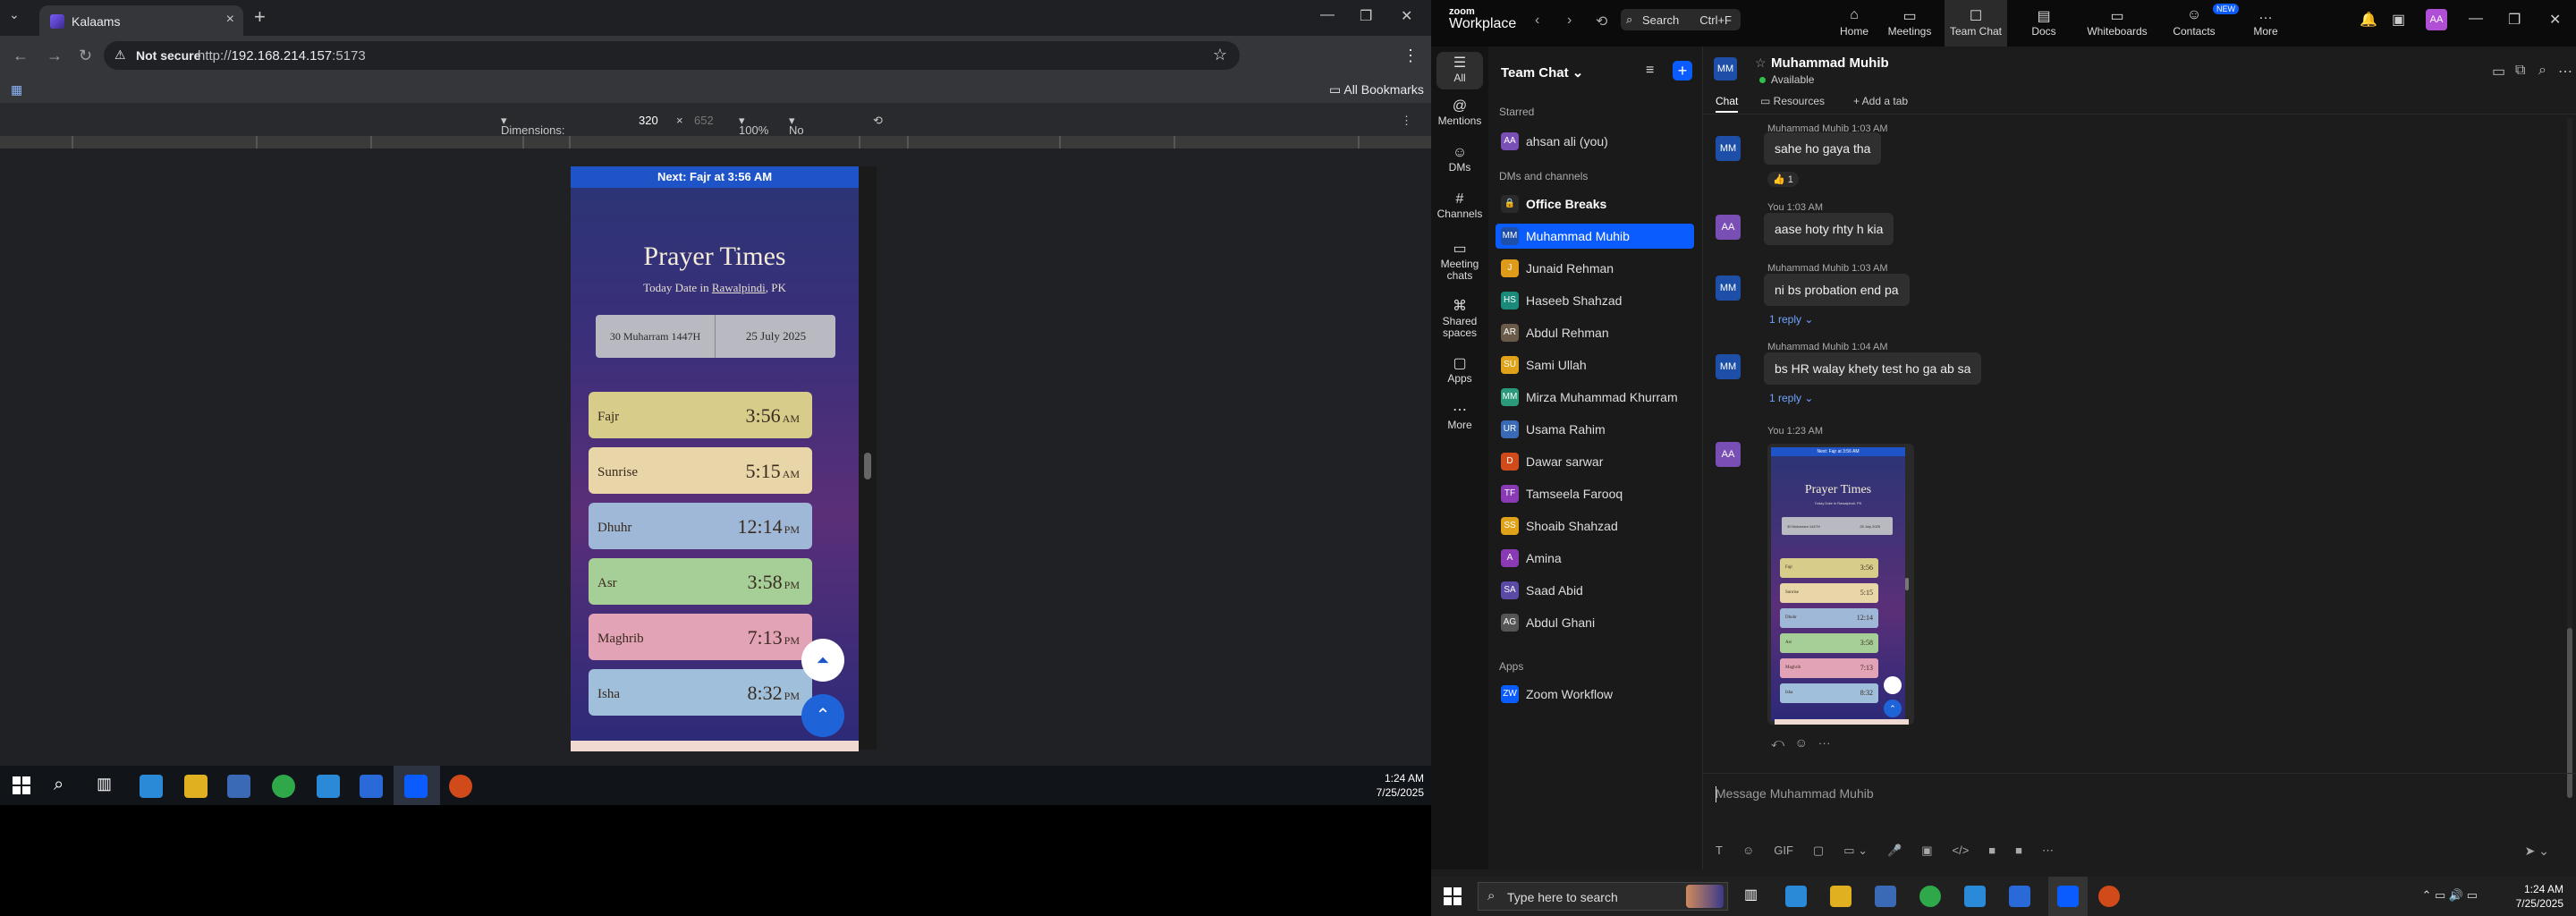 Image resolution: width=2576 pixels, height=916 pixels. I want to click on chrome-menu-icon: ⋮, so click(1410, 56).